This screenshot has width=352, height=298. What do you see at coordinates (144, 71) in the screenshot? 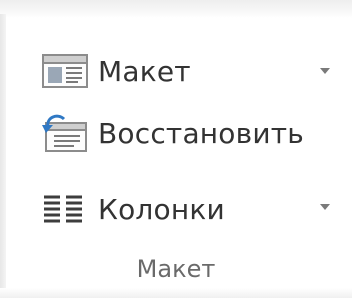
I see `layout-button-label: Макет` at bounding box center [144, 71].